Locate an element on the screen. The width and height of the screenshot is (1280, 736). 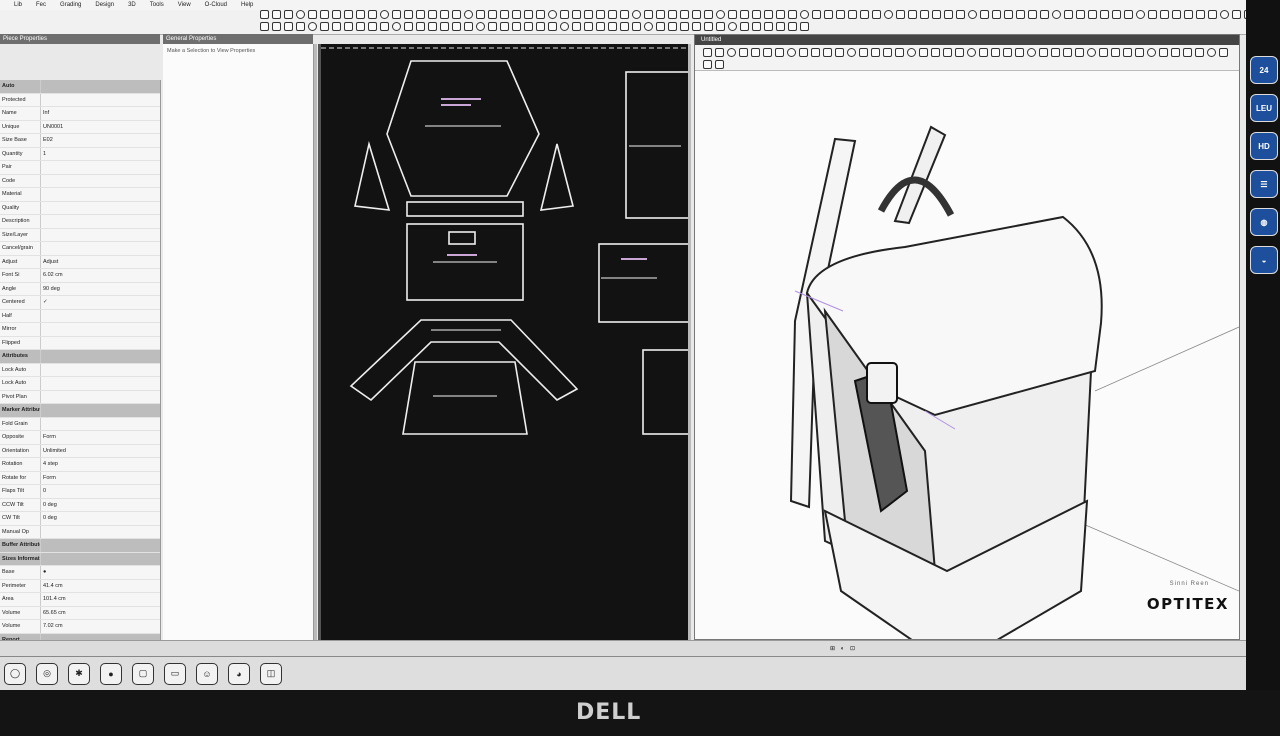
property-row: Cancel/grain is located at coordinates (80, 249).